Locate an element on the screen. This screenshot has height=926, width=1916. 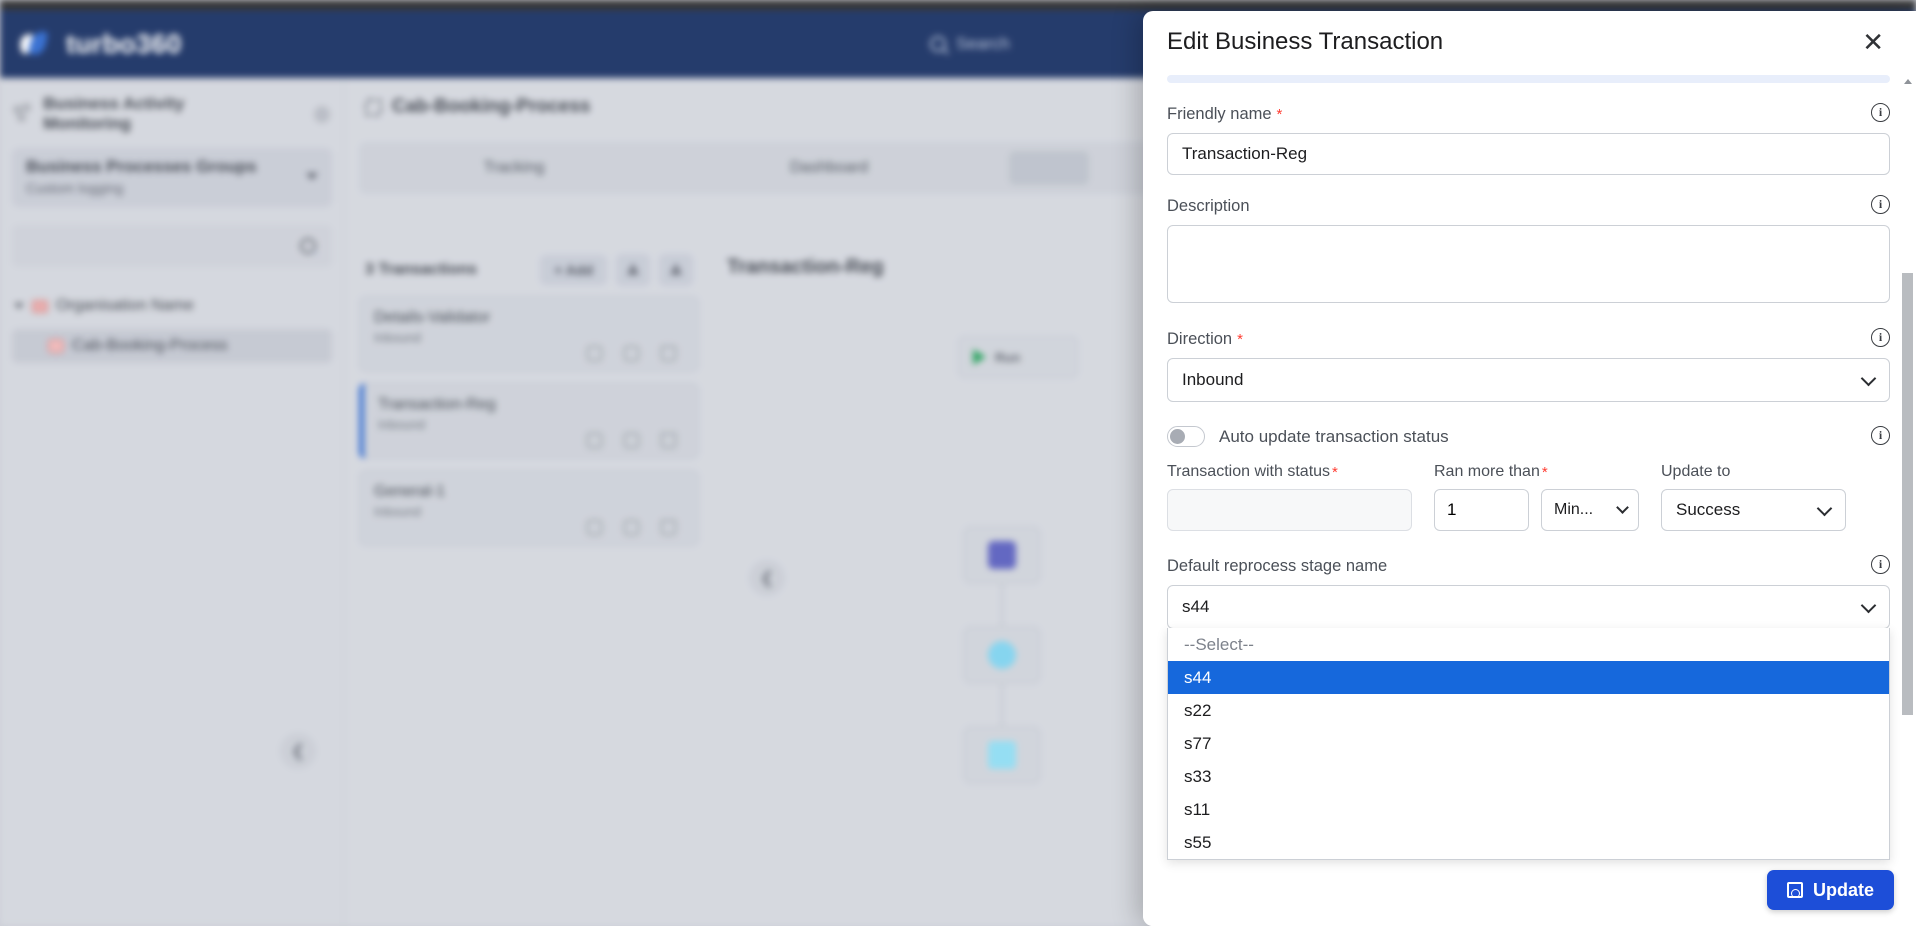
stage-option: s22 is located at coordinates (1528, 710).